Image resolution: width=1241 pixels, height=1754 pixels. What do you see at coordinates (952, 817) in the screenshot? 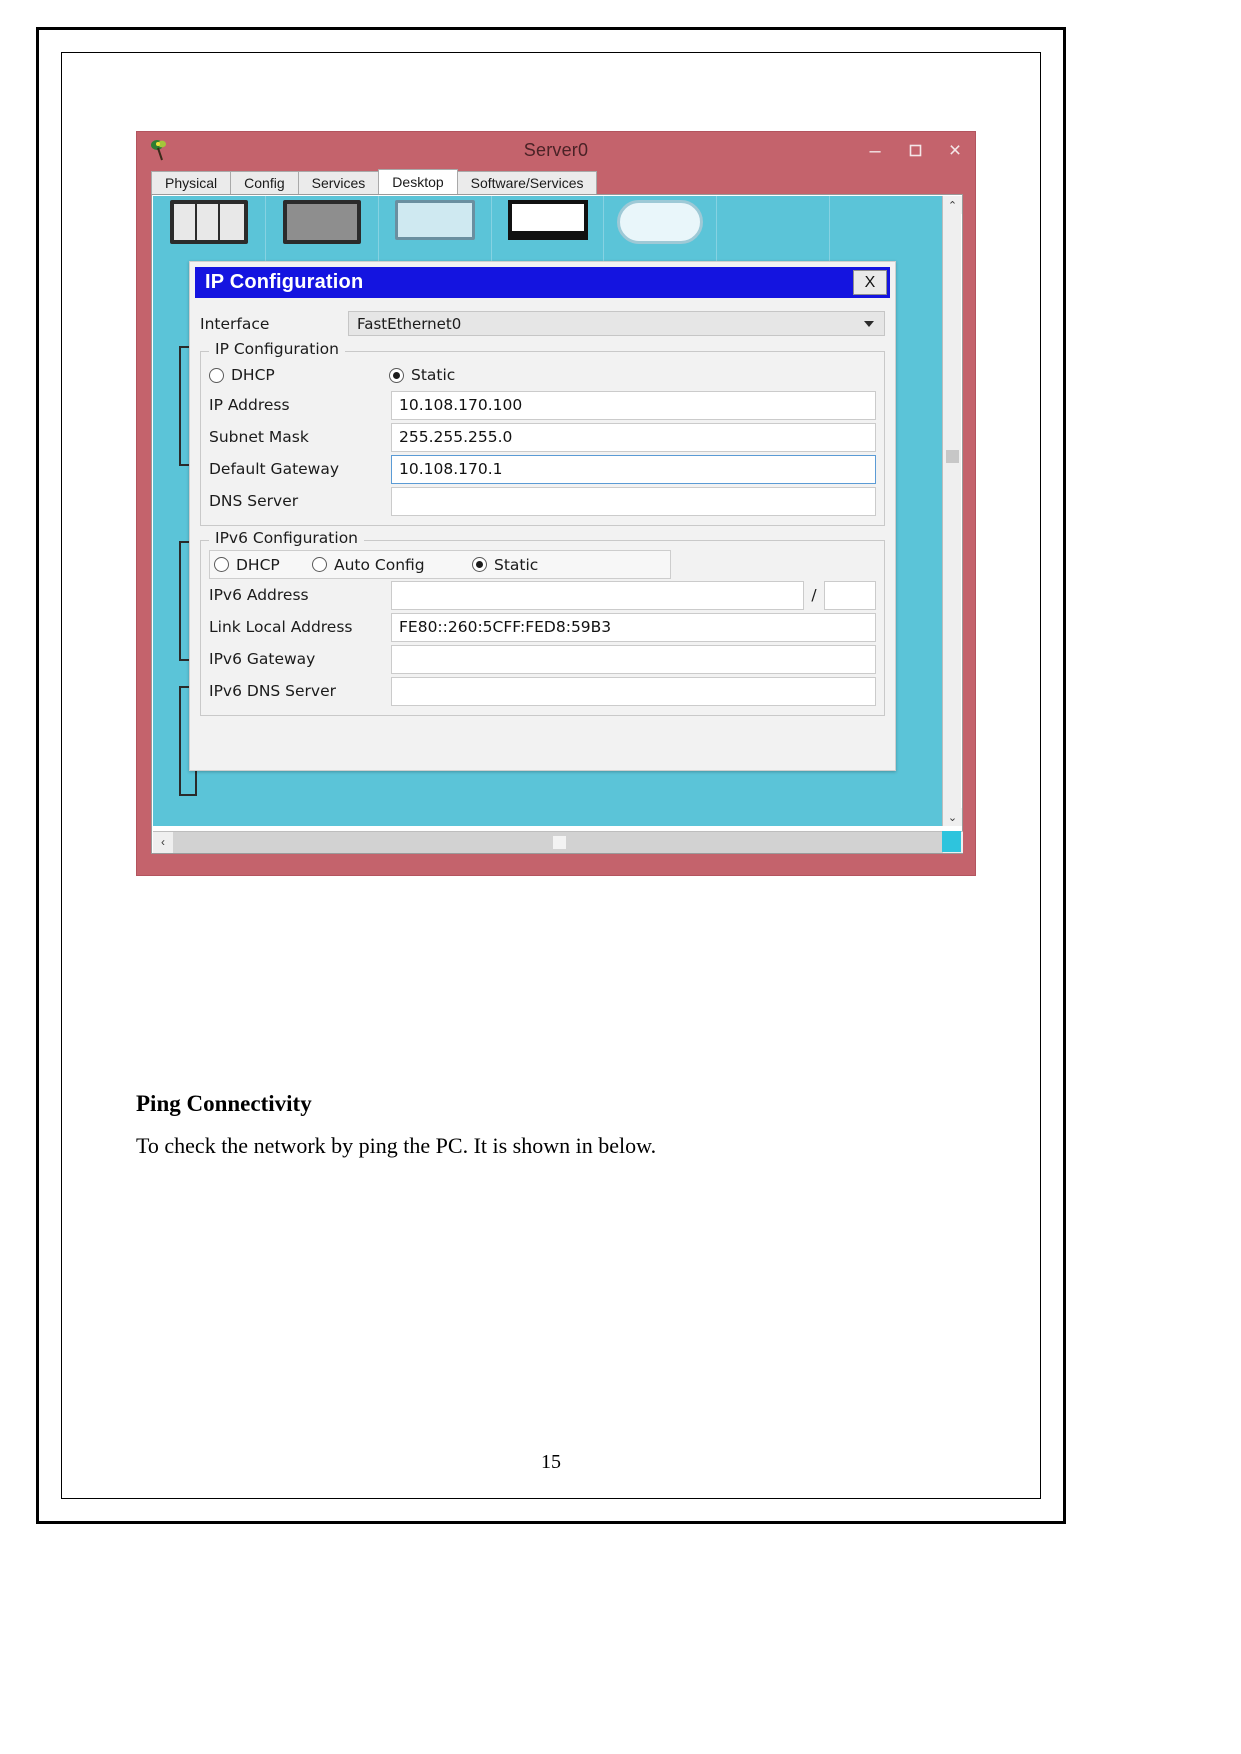
I see `scroll-down-button: ⌄` at bounding box center [952, 817].